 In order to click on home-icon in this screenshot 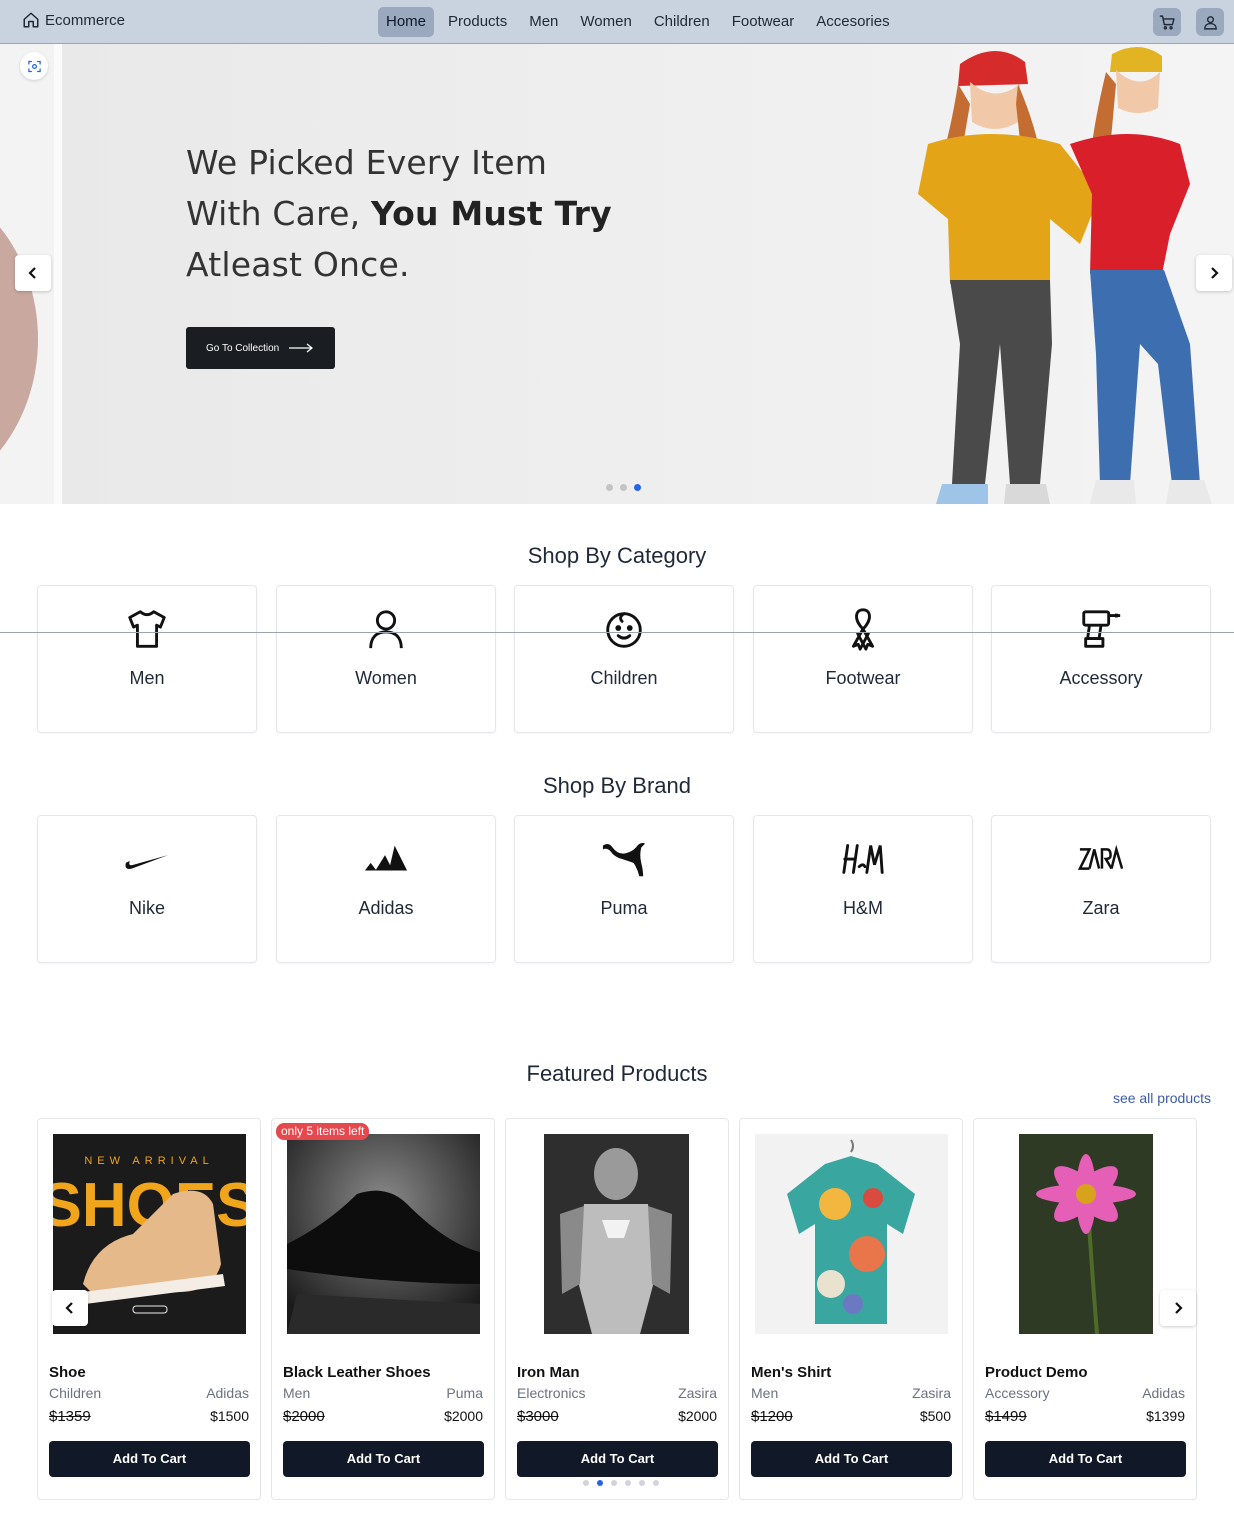, I will do `click(31, 20)`.